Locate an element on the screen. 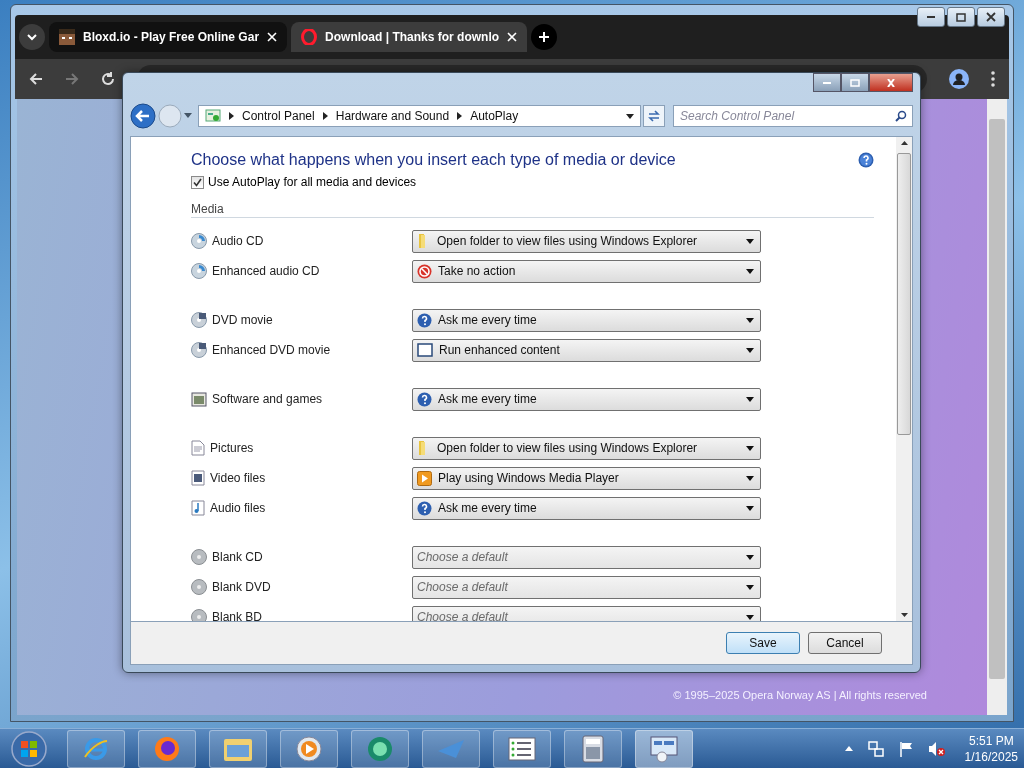 This screenshot has width=1024, height=768. tab-menu-button is located at coordinates (32, 37).